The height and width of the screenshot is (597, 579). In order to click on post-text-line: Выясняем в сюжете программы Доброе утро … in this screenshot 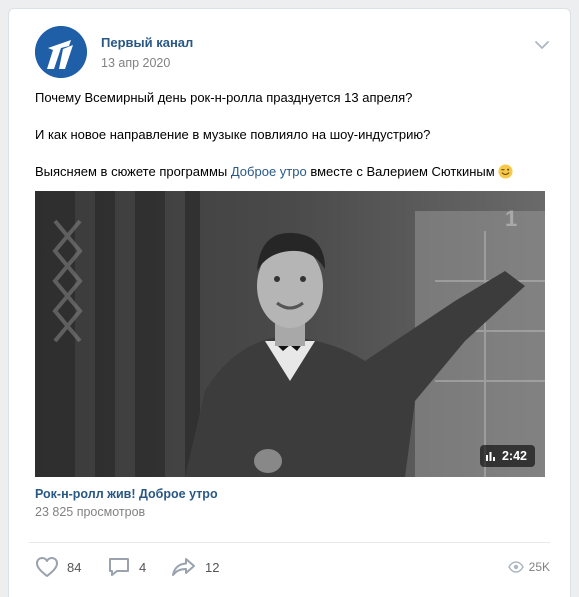, I will do `click(292, 171)`.